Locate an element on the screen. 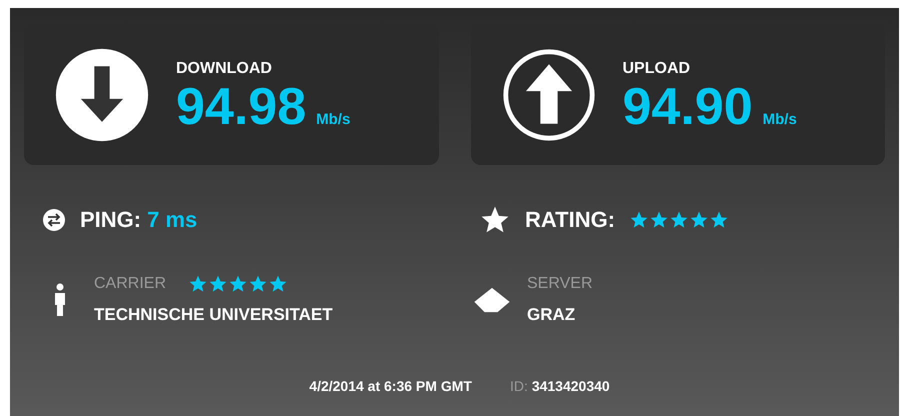 Image resolution: width=904 pixels, height=416 pixels. speed-value: 94.98 is located at coordinates (241, 106).